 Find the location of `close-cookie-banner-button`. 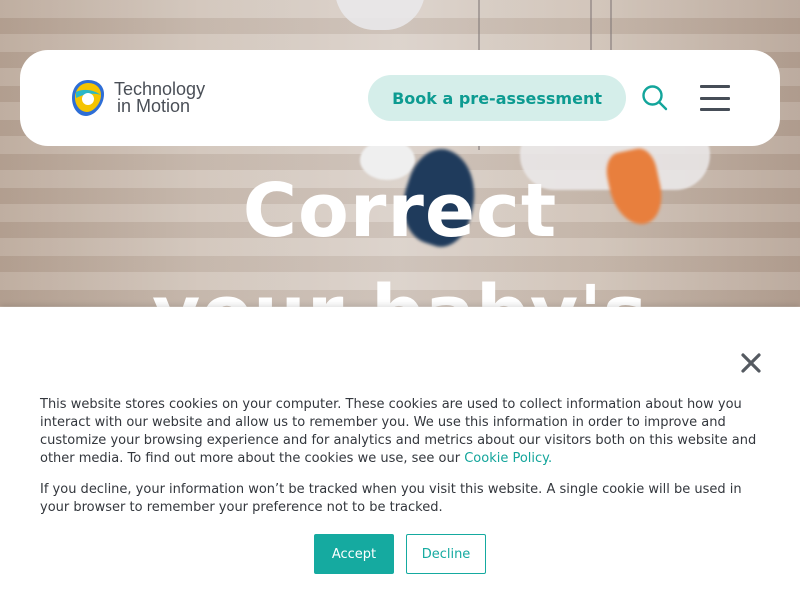

close-cookie-banner-button is located at coordinates (751, 363).